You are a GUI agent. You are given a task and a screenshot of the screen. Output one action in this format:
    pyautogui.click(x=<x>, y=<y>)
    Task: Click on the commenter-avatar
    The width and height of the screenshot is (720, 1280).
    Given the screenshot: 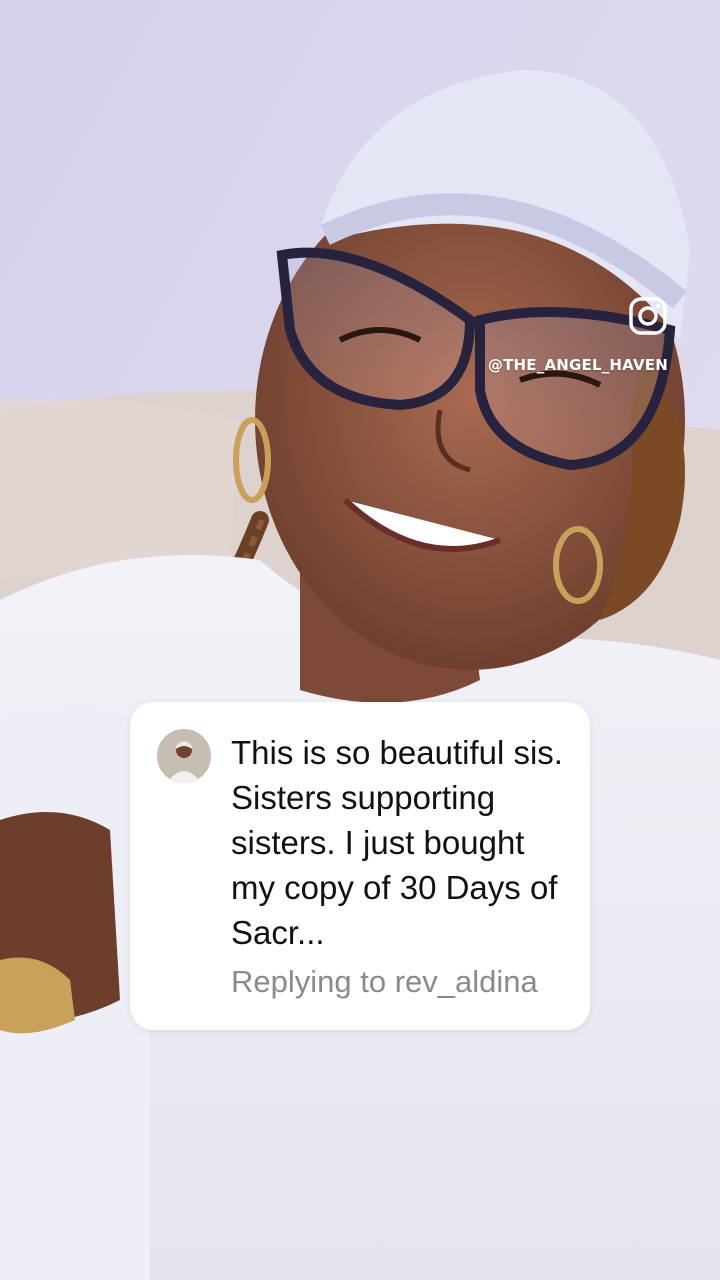 What is the action you would take?
    pyautogui.click(x=184, y=756)
    